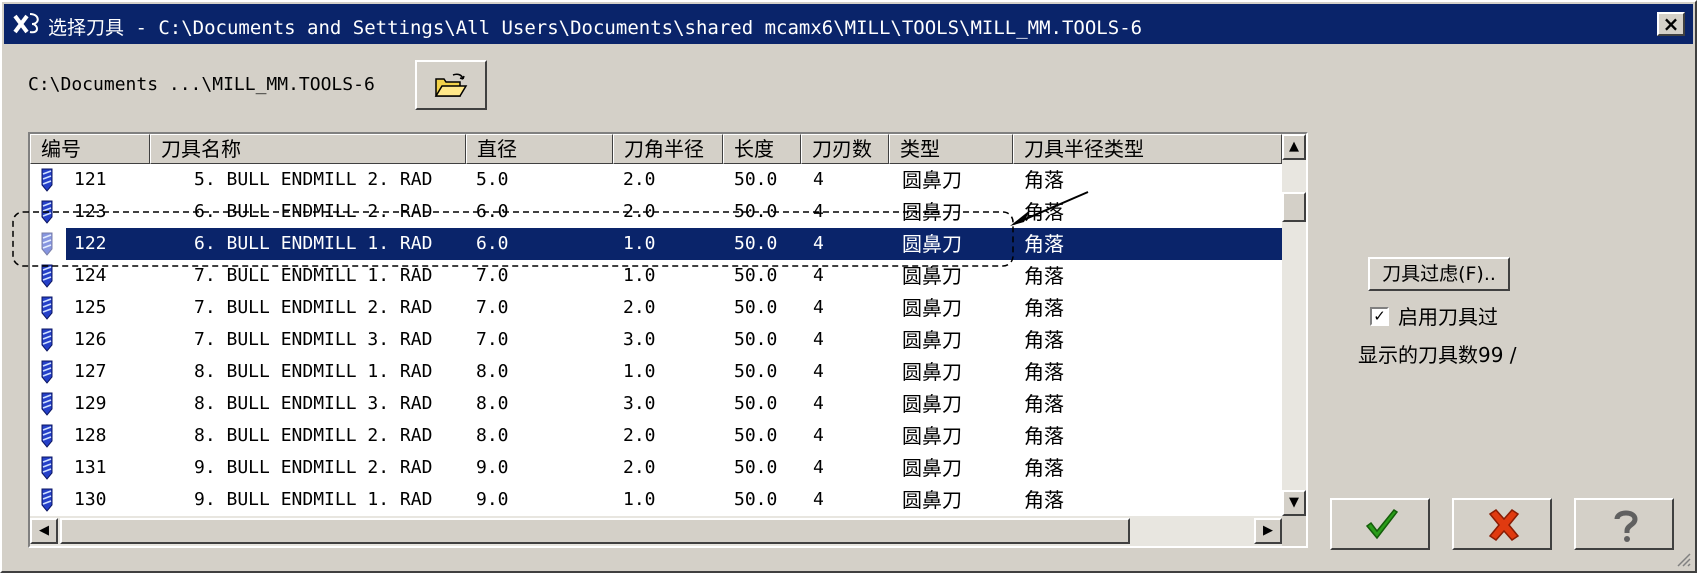 The image size is (1697, 573). Describe the element at coordinates (1439, 274) in the screenshot. I see `tool-filter-button: 刀具过虑(F)..` at that location.